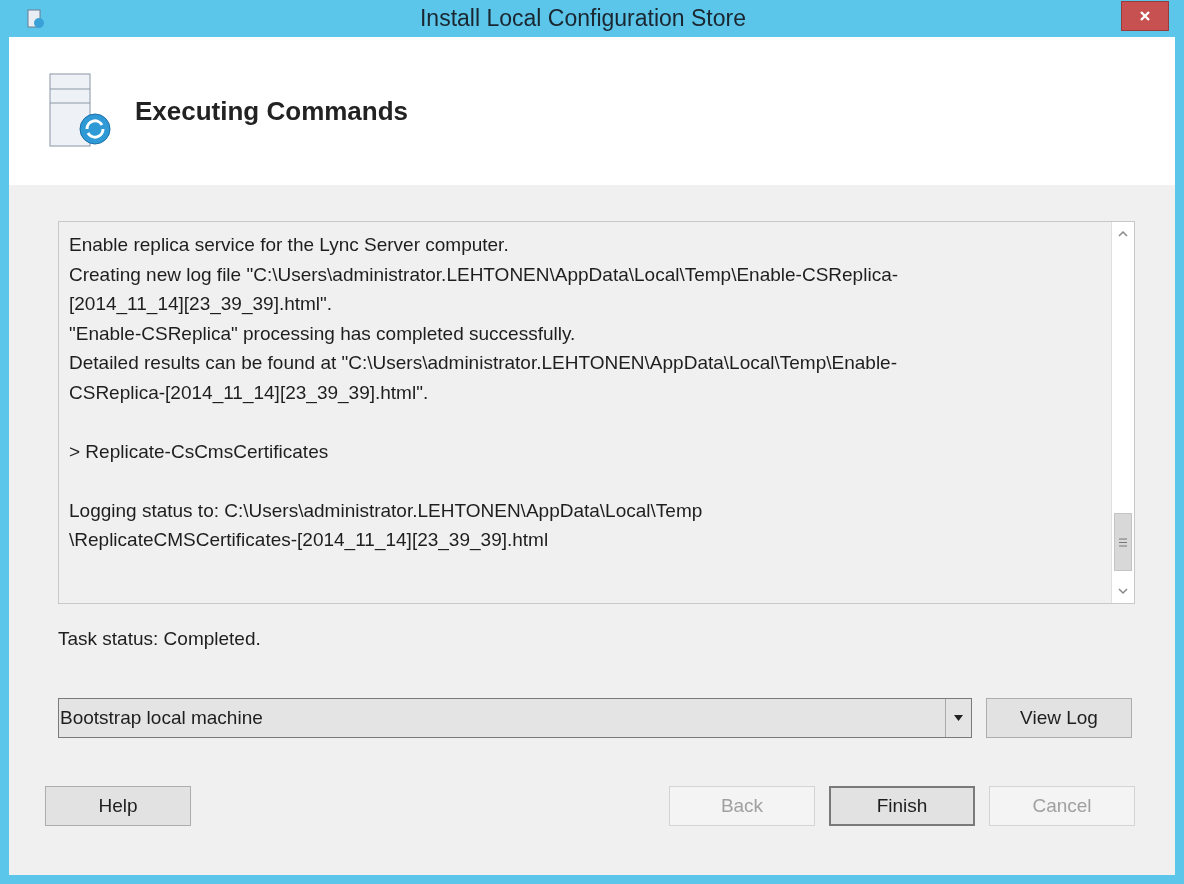 This screenshot has width=1184, height=884. What do you see at coordinates (323, 333) in the screenshot?
I see `log-line: "Enable-CSReplica" processing has completed successfully.` at bounding box center [323, 333].